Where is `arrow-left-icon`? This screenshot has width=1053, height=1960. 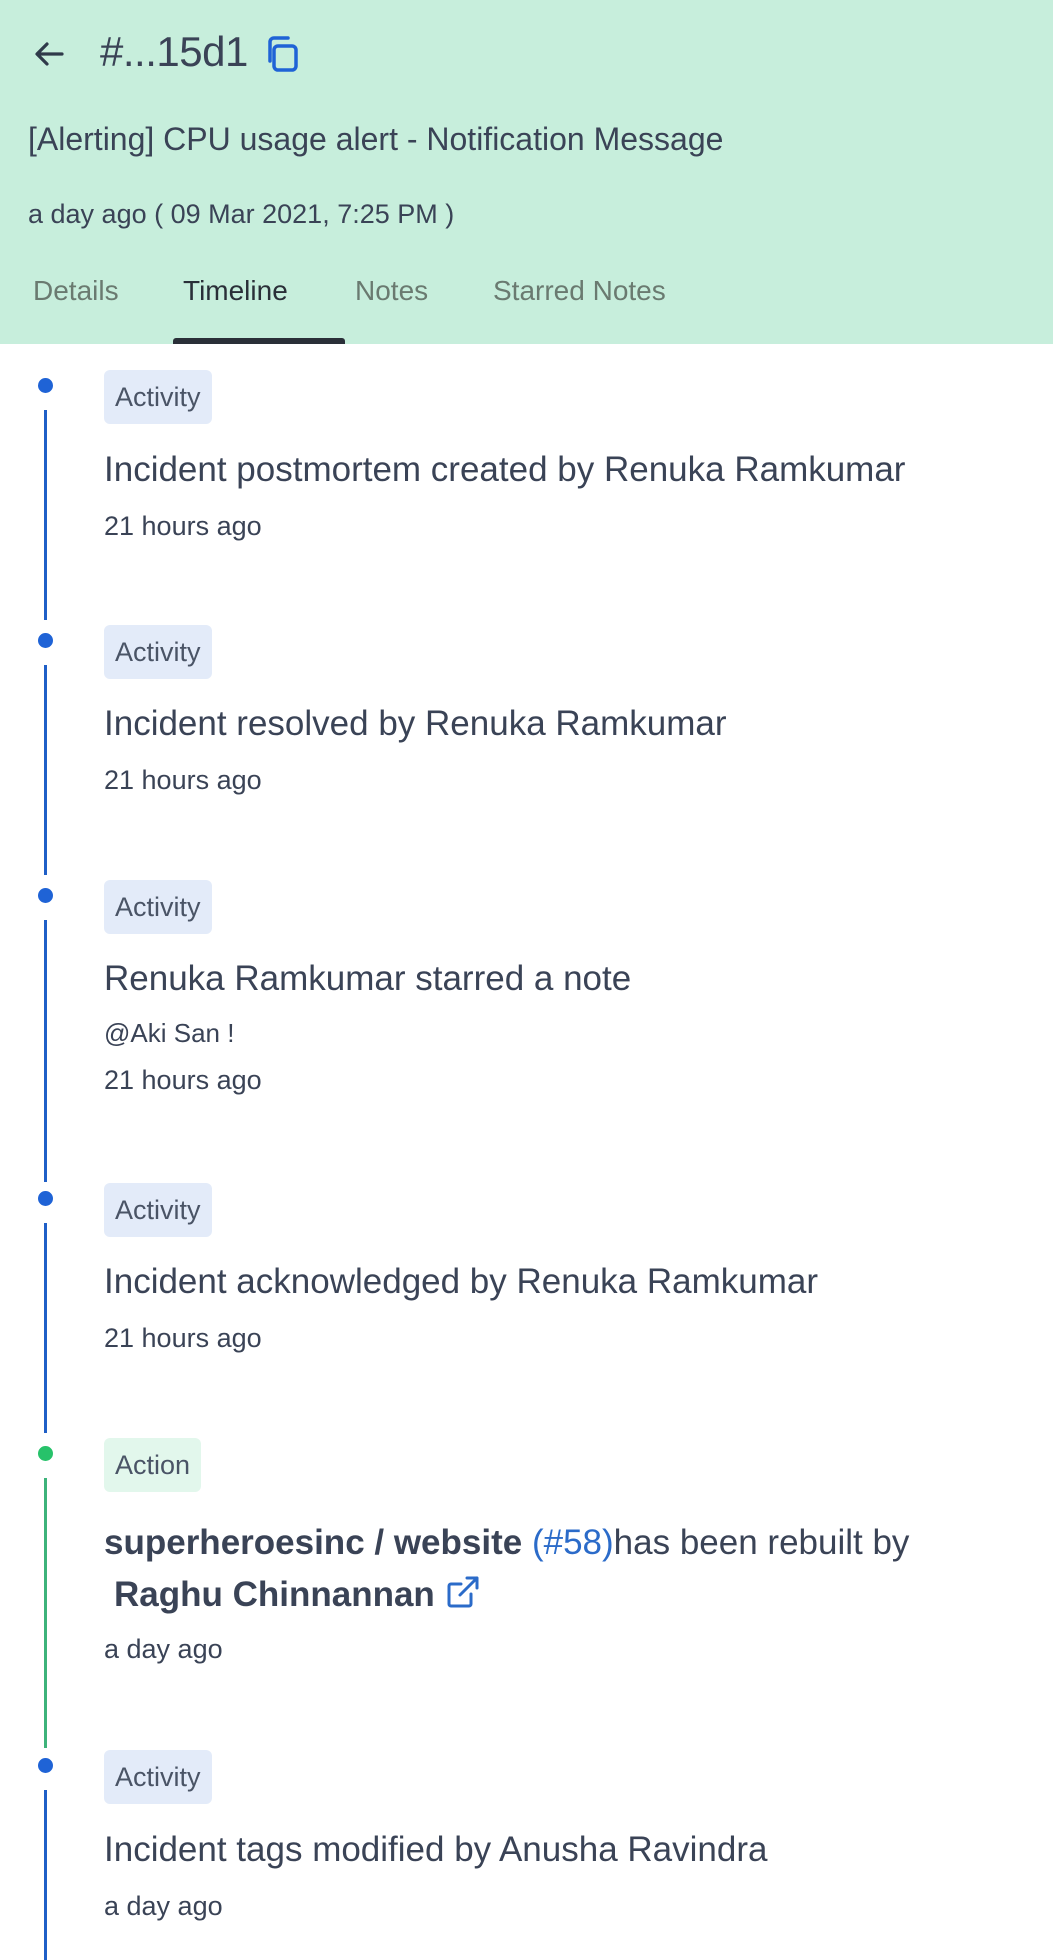
arrow-left-icon is located at coordinates (49, 54).